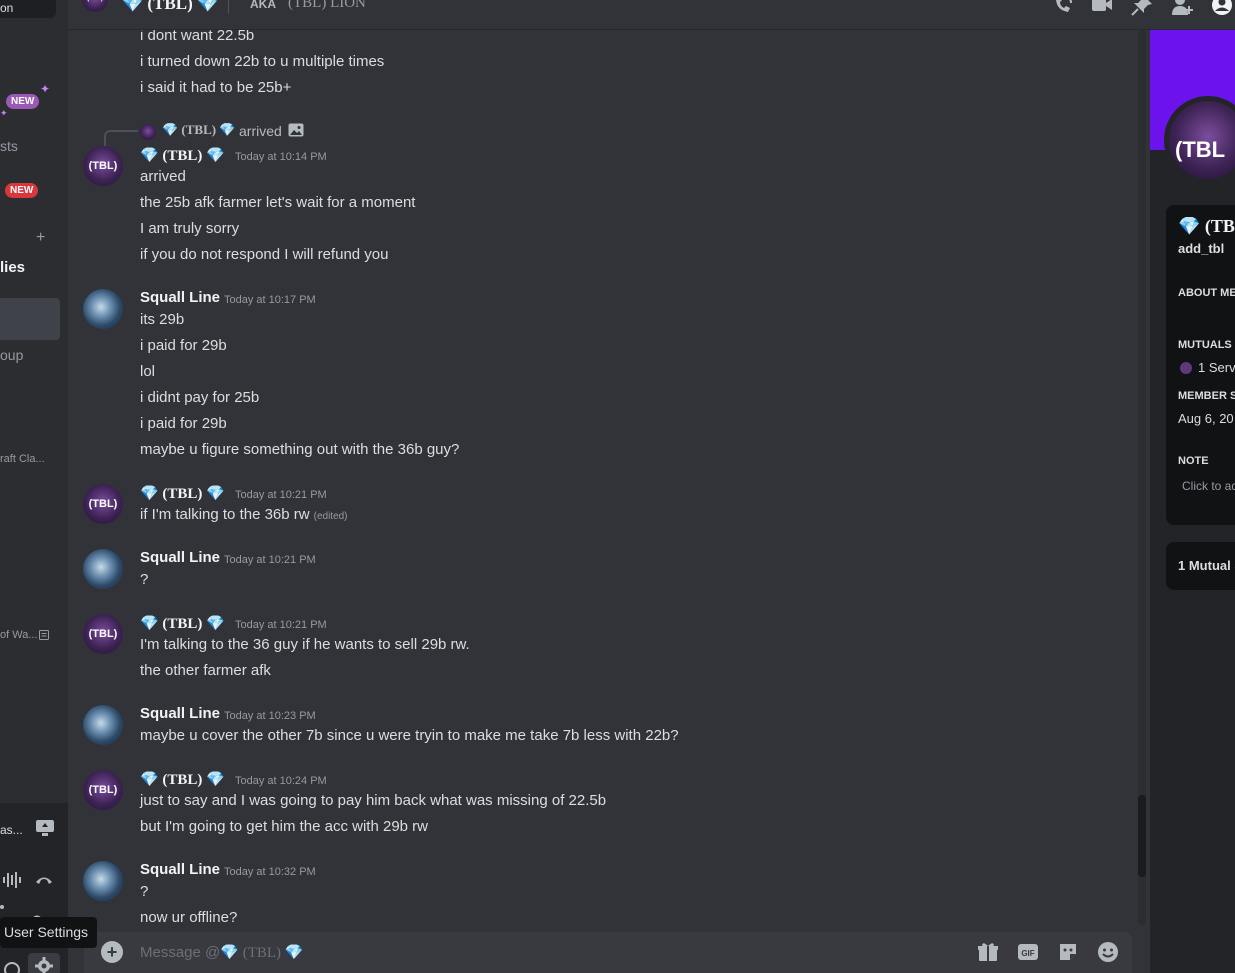 This screenshot has height=973, width=1235. What do you see at coordinates (1186, 368) in the screenshot?
I see `mutual-server-icon` at bounding box center [1186, 368].